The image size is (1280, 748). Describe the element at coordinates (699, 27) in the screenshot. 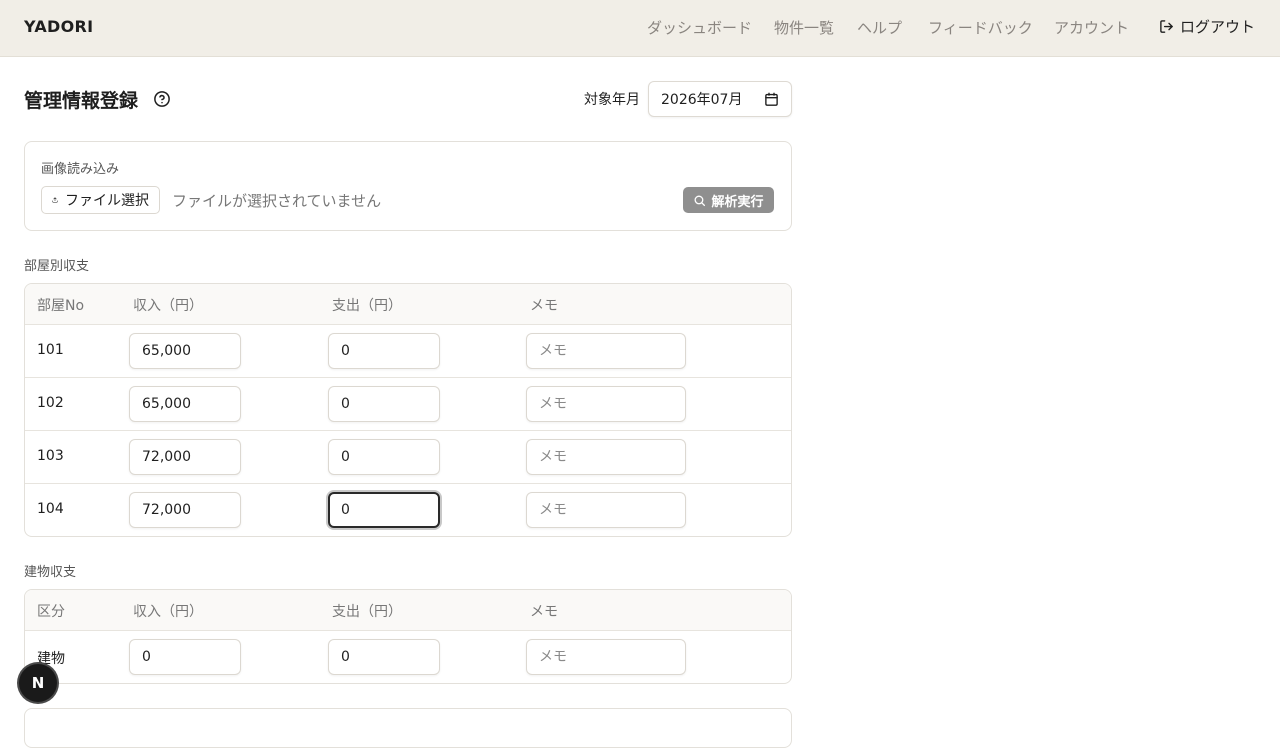

I see `nav-dashboard: ダッシュボード` at that location.